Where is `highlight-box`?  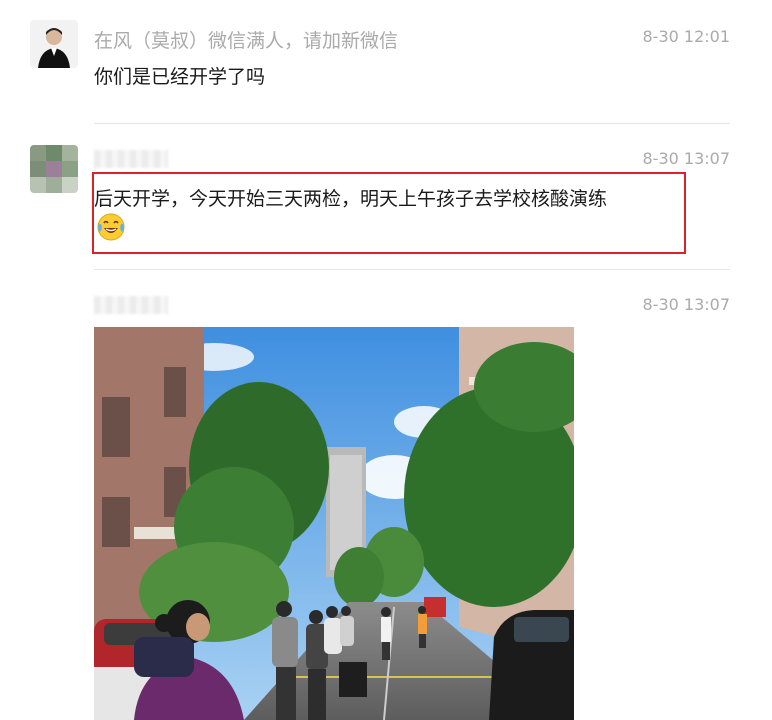 highlight-box is located at coordinates (389, 213).